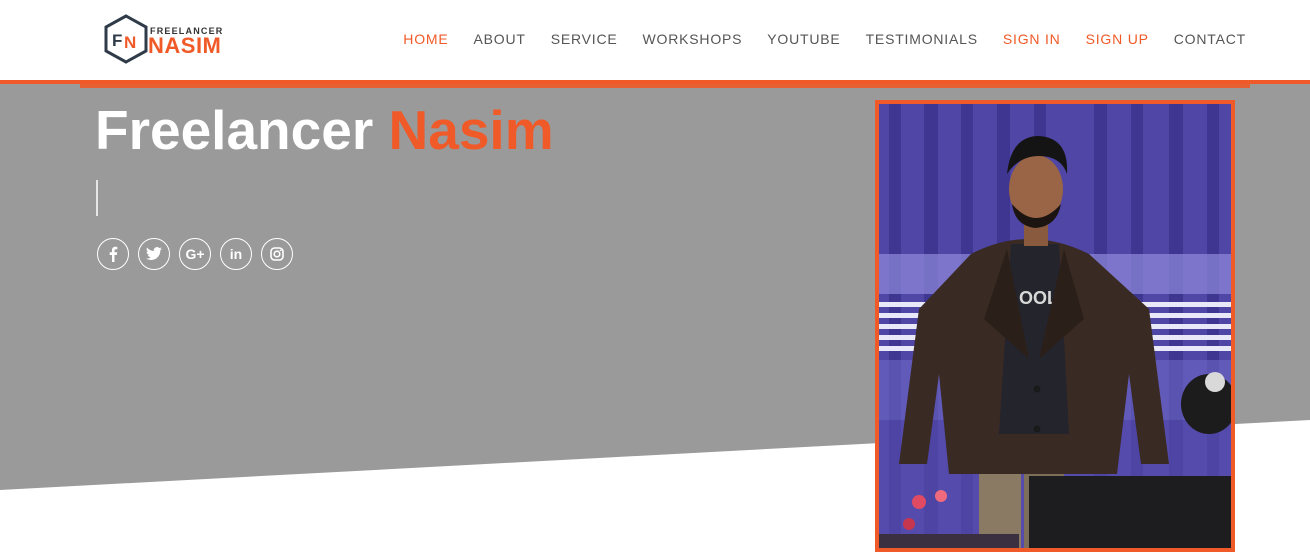 This screenshot has height=552, width=1310. Describe the element at coordinates (185, 45) in the screenshot. I see `logo-text-bottom: NASIM` at that location.